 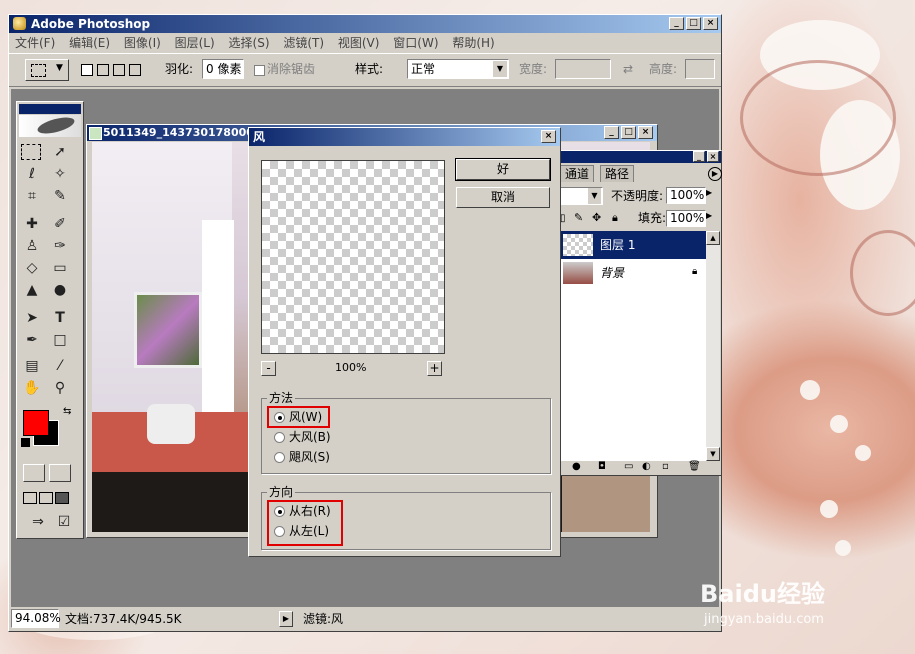 What do you see at coordinates (32, 388) in the screenshot?
I see `hand-tool-icon: ✋` at bounding box center [32, 388].